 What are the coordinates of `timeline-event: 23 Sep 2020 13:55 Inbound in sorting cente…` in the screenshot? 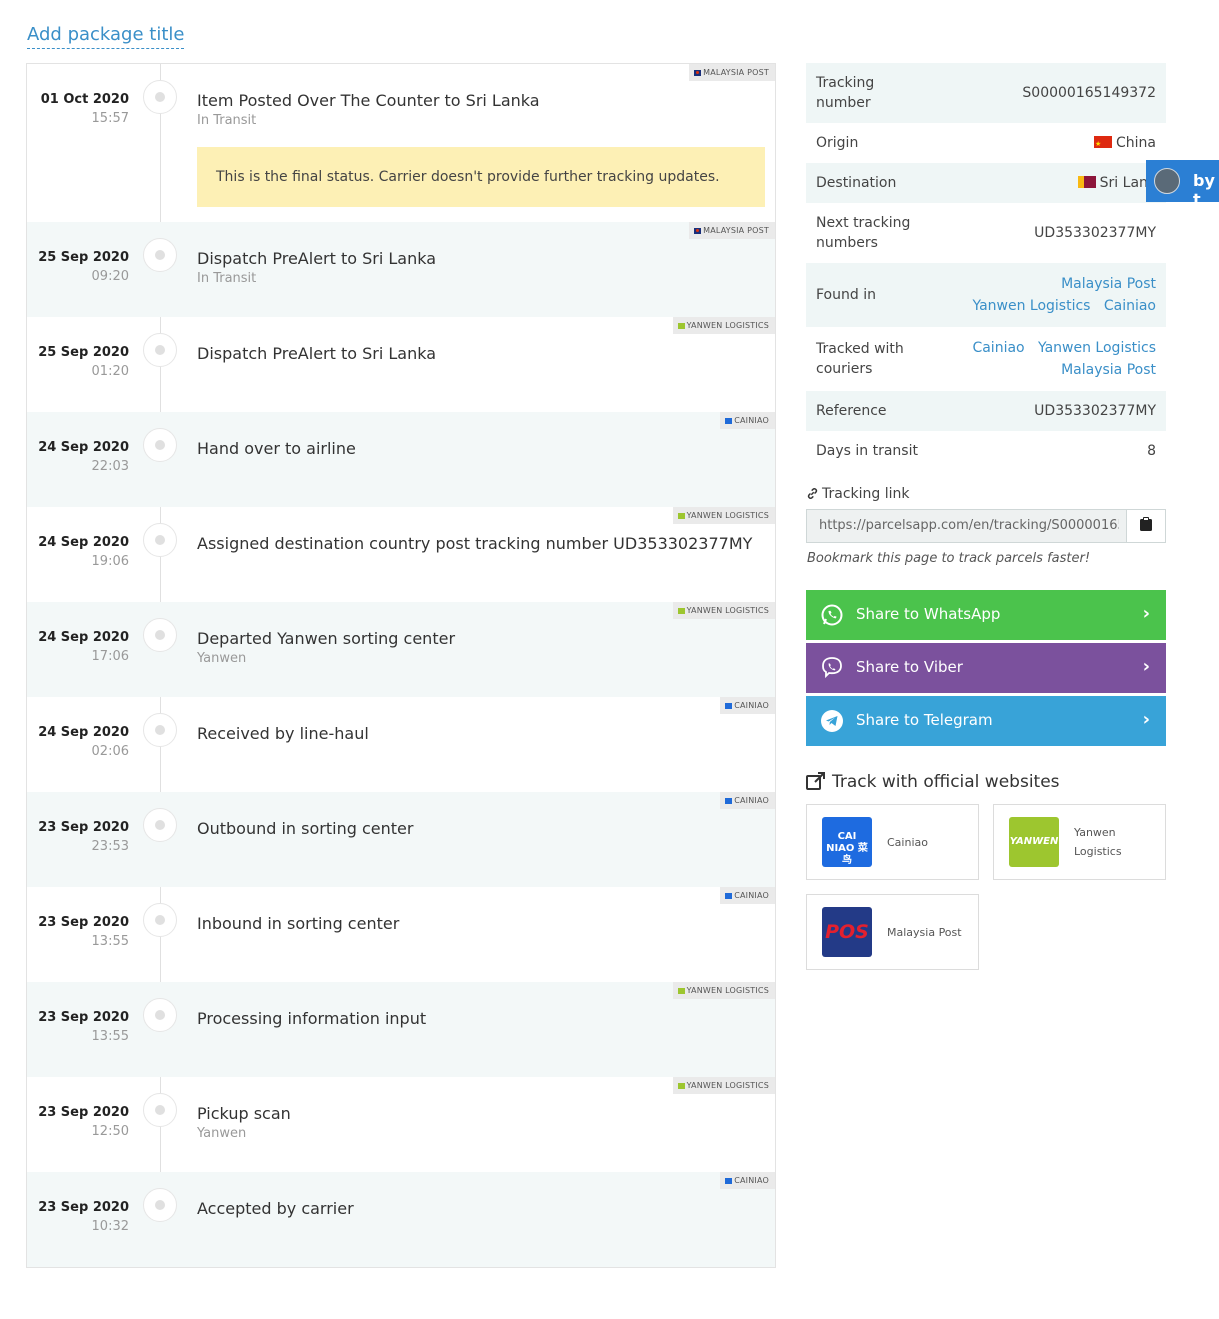 It's located at (401, 934).